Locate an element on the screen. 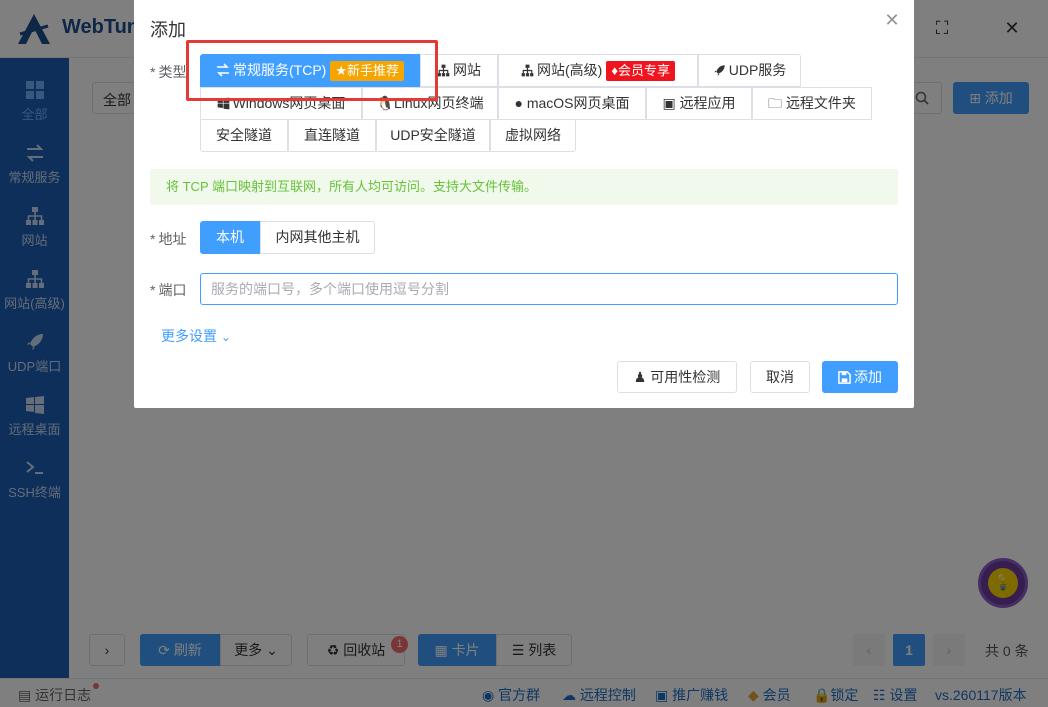 Image resolution: width=1048 pixels, height=707 pixels. type-site-advanced-label: 网站(高级) is located at coordinates (570, 70).